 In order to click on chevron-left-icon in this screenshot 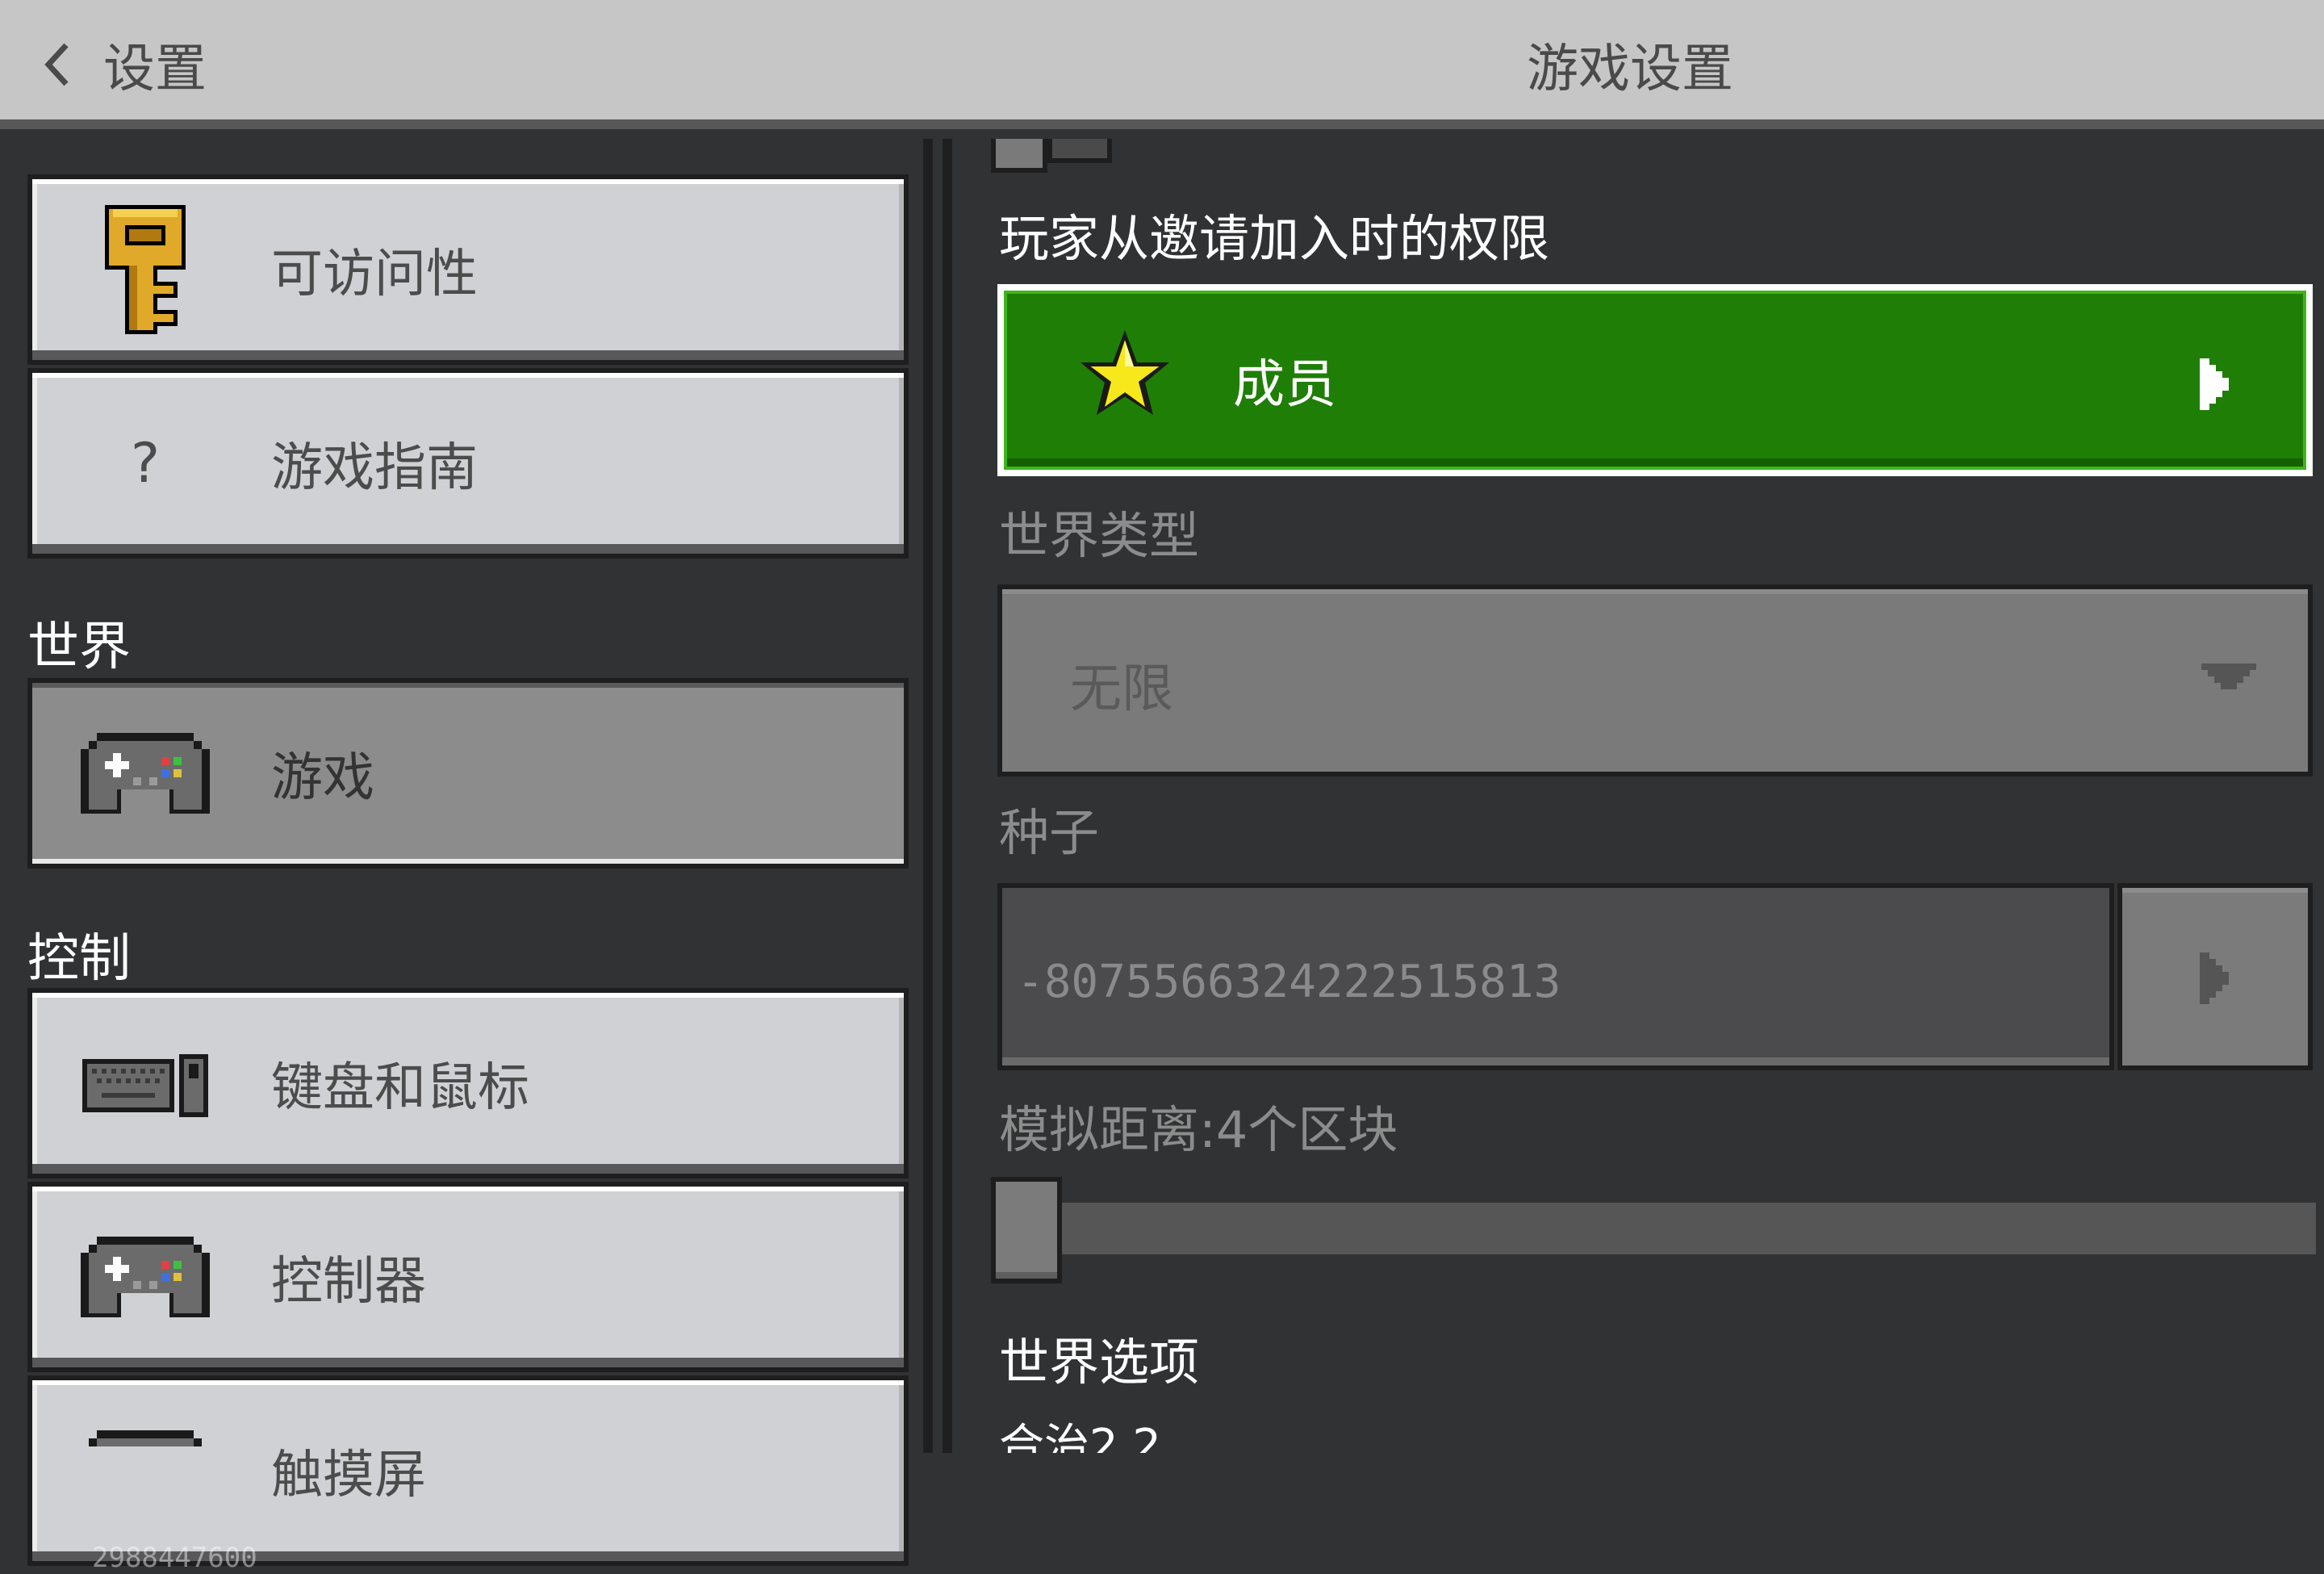, I will do `click(56, 64)`.